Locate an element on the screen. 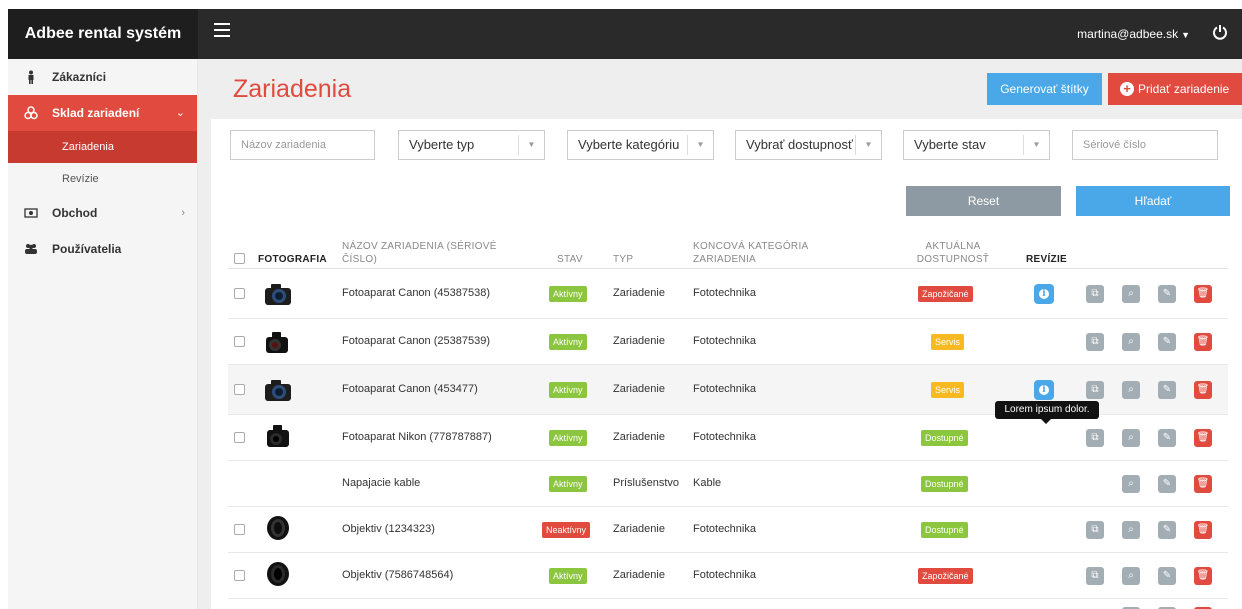  sidebar-item-customers: Zákazníci is located at coordinates (102, 77).